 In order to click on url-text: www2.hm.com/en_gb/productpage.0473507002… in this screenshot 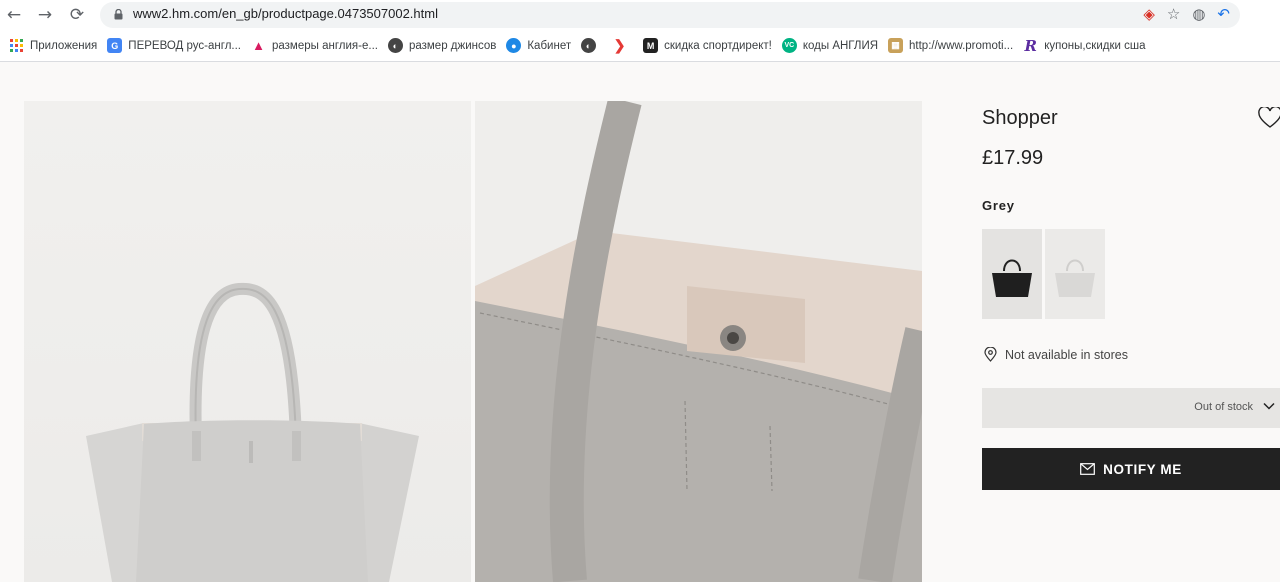, I will do `click(285, 13)`.